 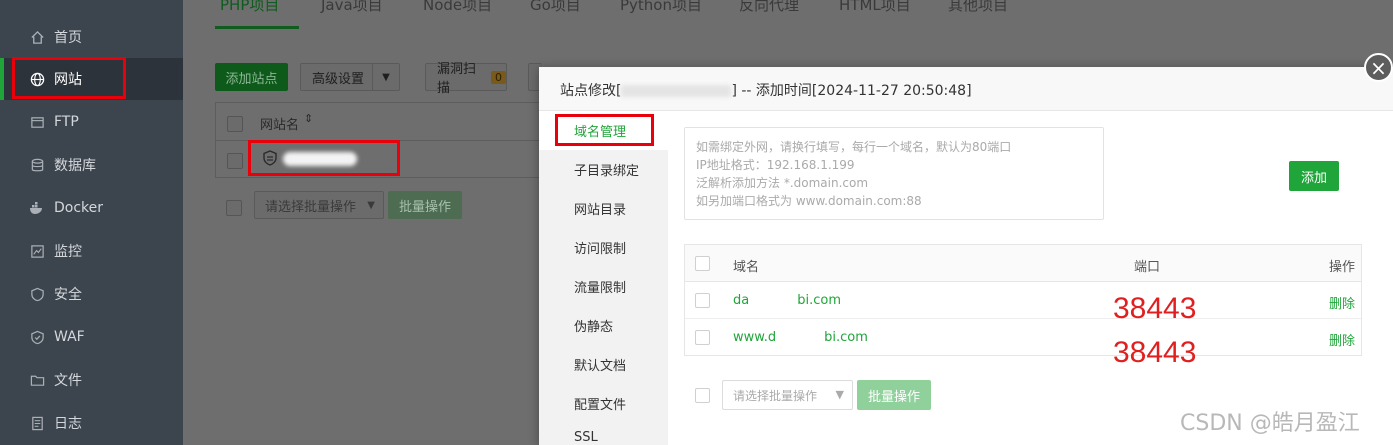 I want to click on sidebar-item-label: 日志, so click(x=68, y=424).